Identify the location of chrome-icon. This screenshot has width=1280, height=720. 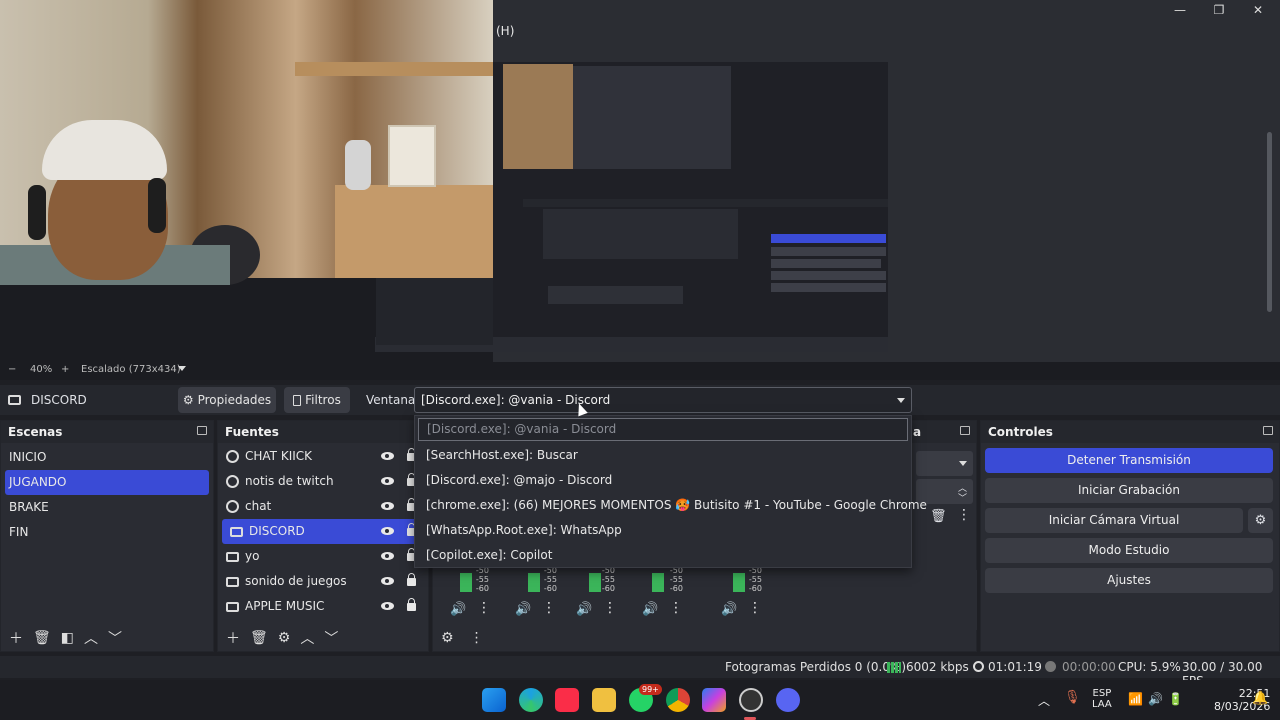
(678, 700).